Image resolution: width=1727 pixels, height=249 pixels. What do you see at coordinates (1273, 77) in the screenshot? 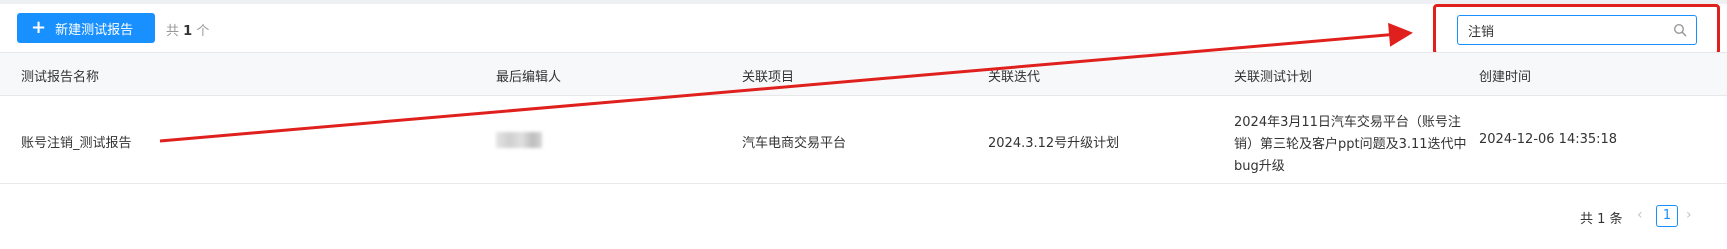
I see `header-test-plan: 关联测试计划` at bounding box center [1273, 77].